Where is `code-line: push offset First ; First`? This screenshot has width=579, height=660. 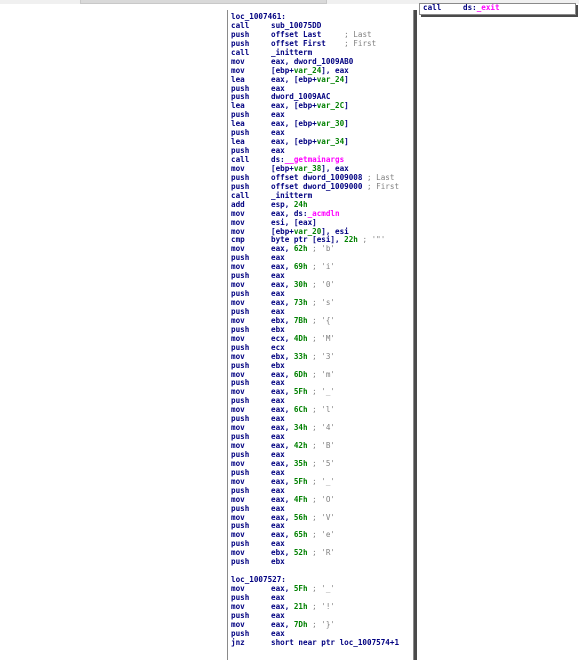 code-line: push offset First ; First is located at coordinates (322, 44).